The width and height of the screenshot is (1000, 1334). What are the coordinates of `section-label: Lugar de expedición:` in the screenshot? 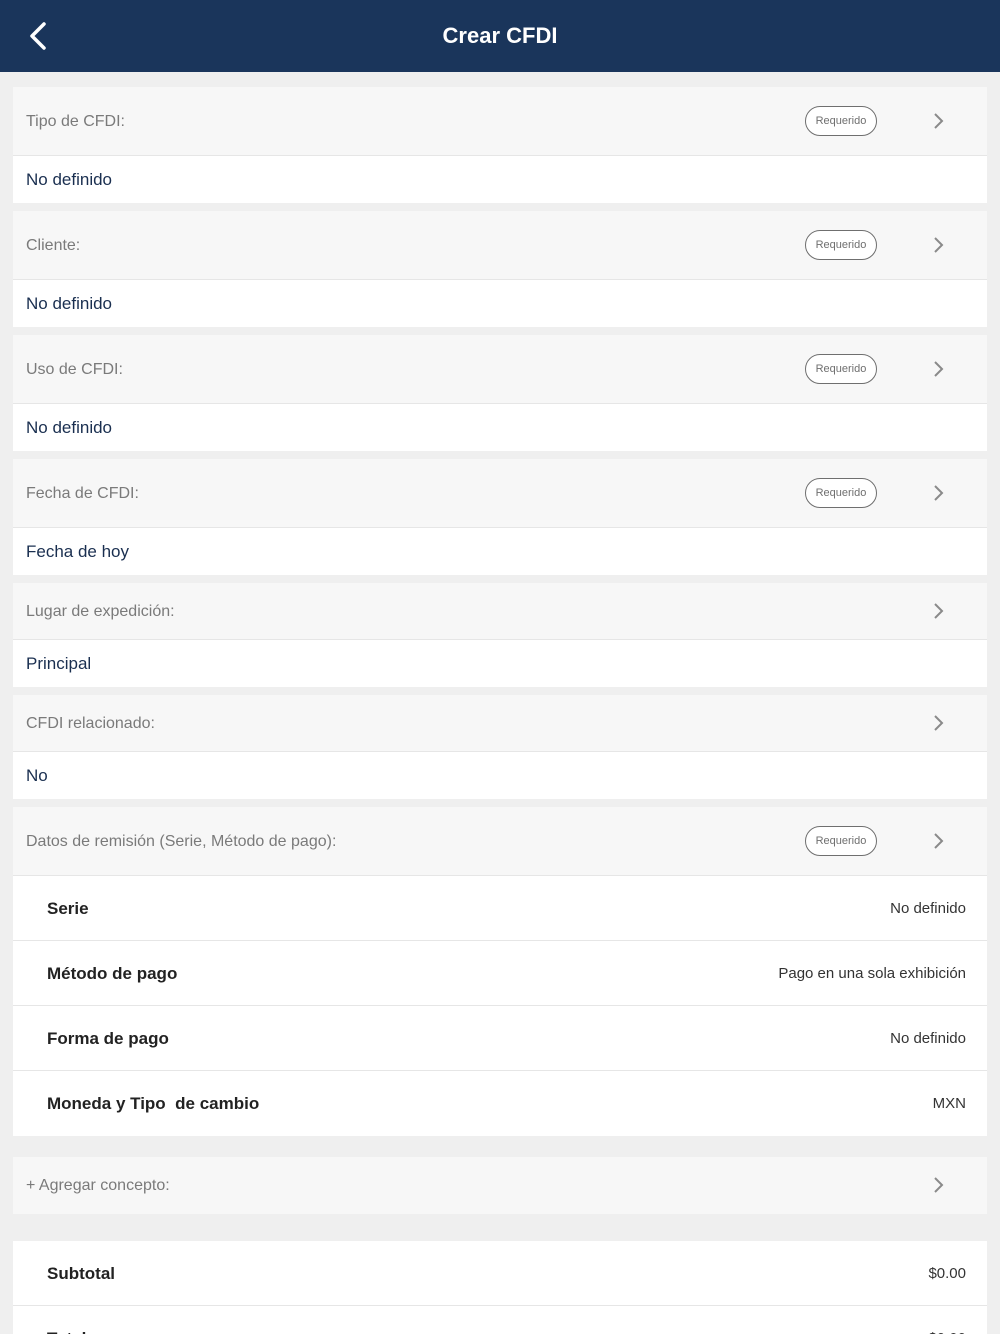 It's located at (100, 611).